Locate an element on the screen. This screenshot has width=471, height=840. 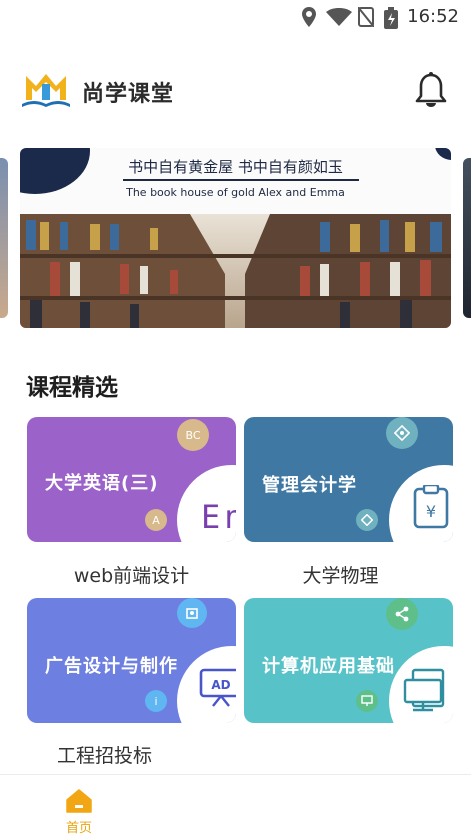
info-icon: i is located at coordinates (156, 701).